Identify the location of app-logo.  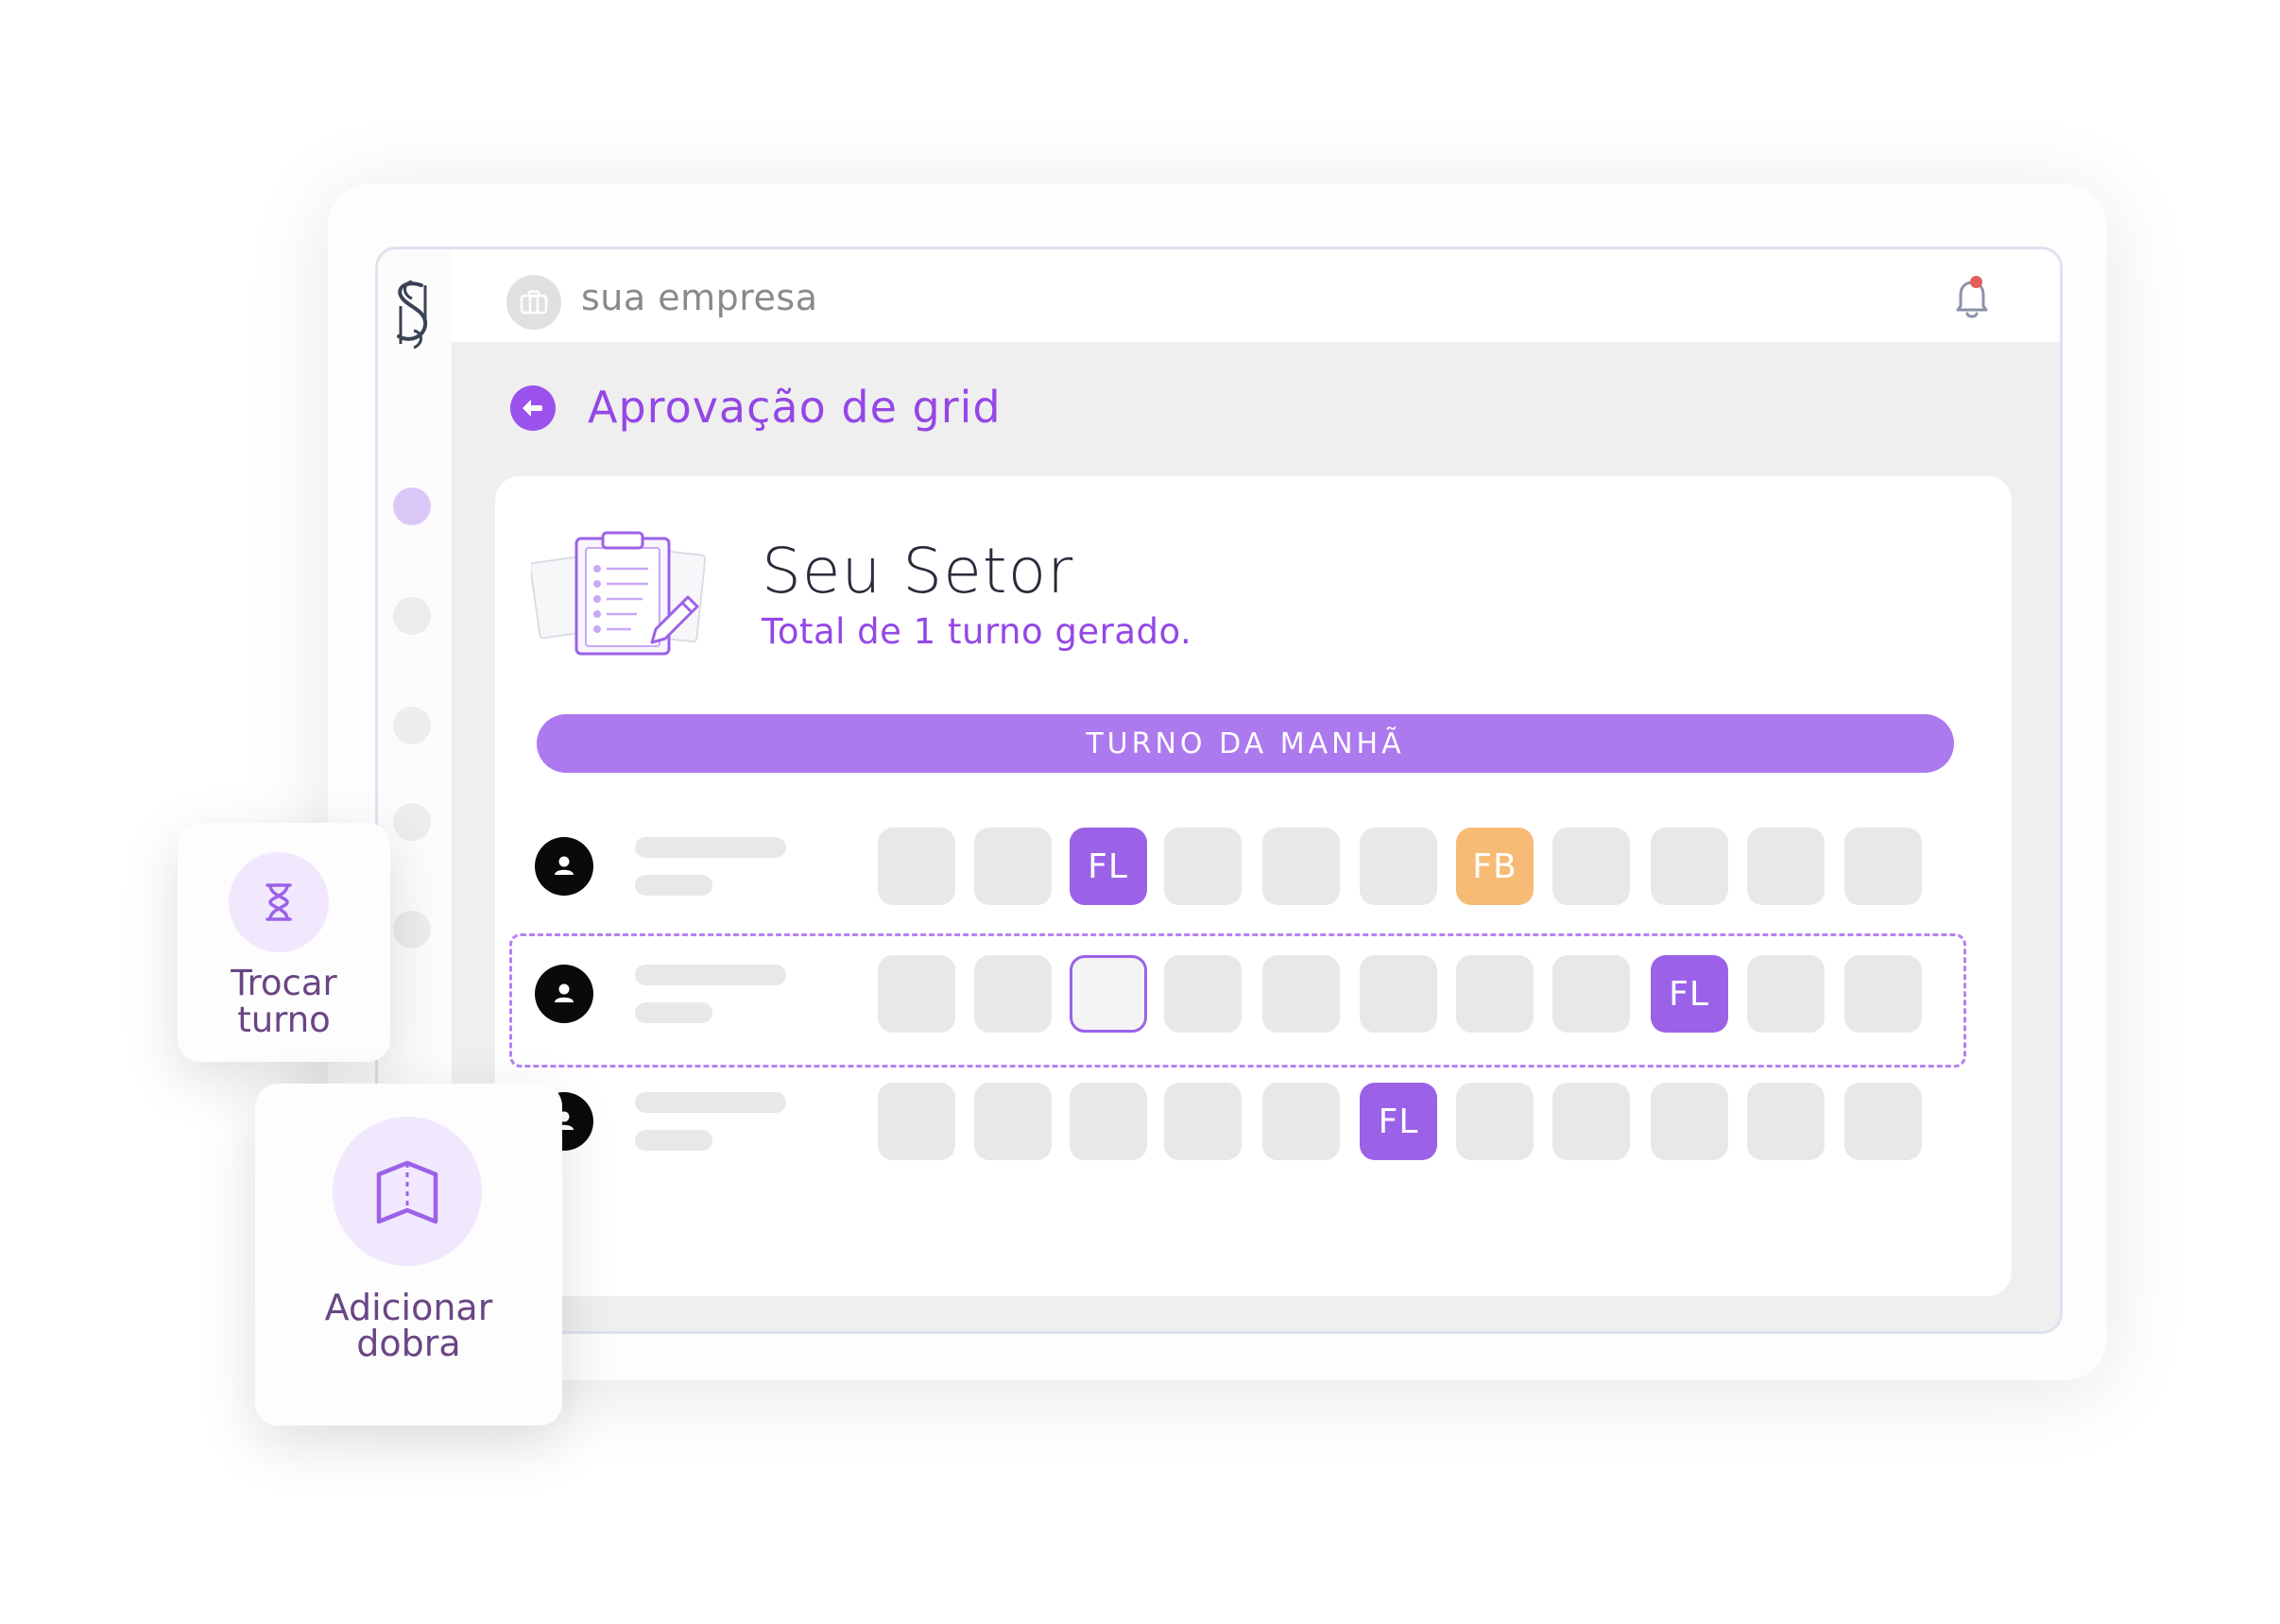
(413, 314).